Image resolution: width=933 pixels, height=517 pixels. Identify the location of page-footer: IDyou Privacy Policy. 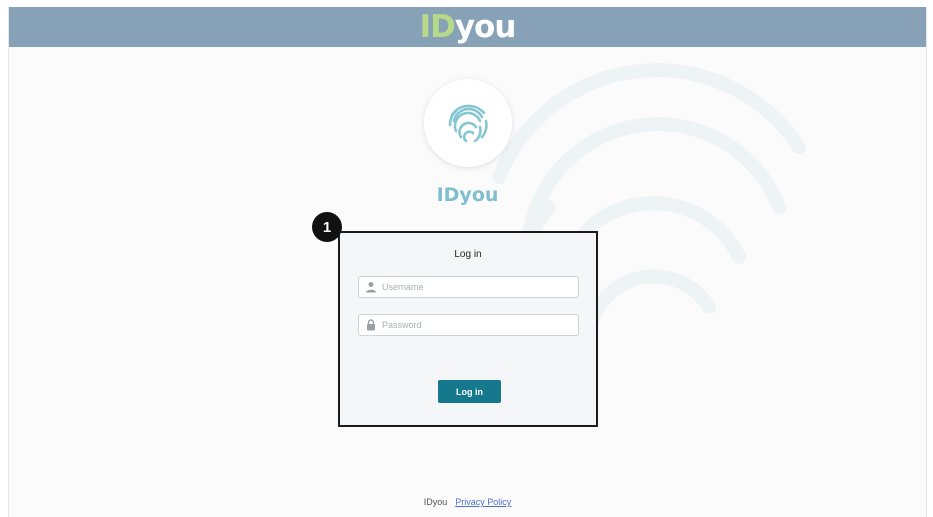
(467, 502).